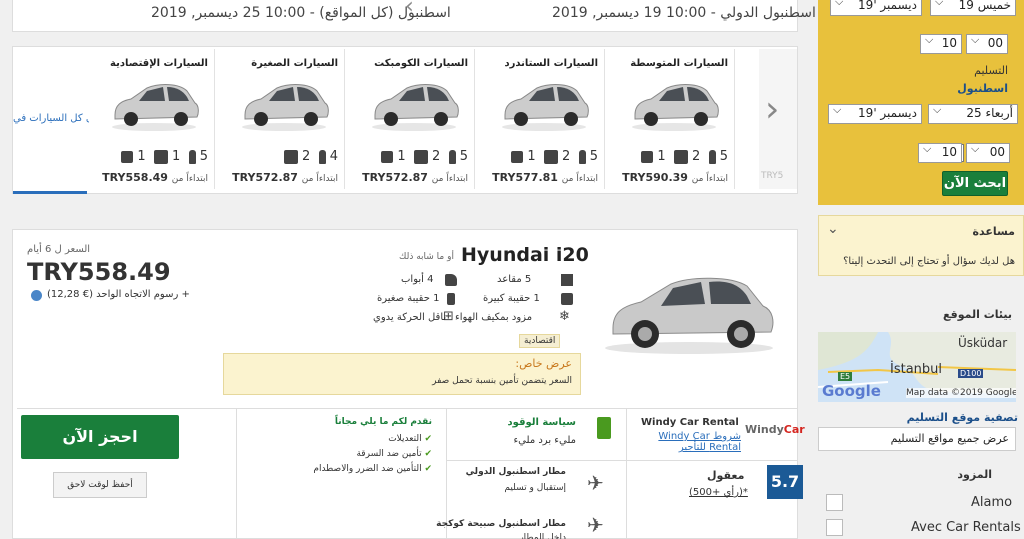 The height and width of the screenshot is (539, 1024). What do you see at coordinates (726, 475) in the screenshot?
I see `rating-word: معقول` at bounding box center [726, 475].